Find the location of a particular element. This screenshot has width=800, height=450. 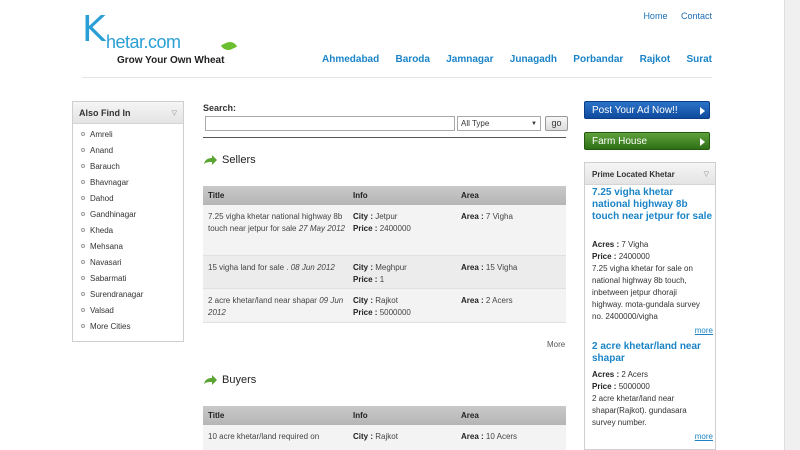

sellers-more-link: More is located at coordinates (556, 344).